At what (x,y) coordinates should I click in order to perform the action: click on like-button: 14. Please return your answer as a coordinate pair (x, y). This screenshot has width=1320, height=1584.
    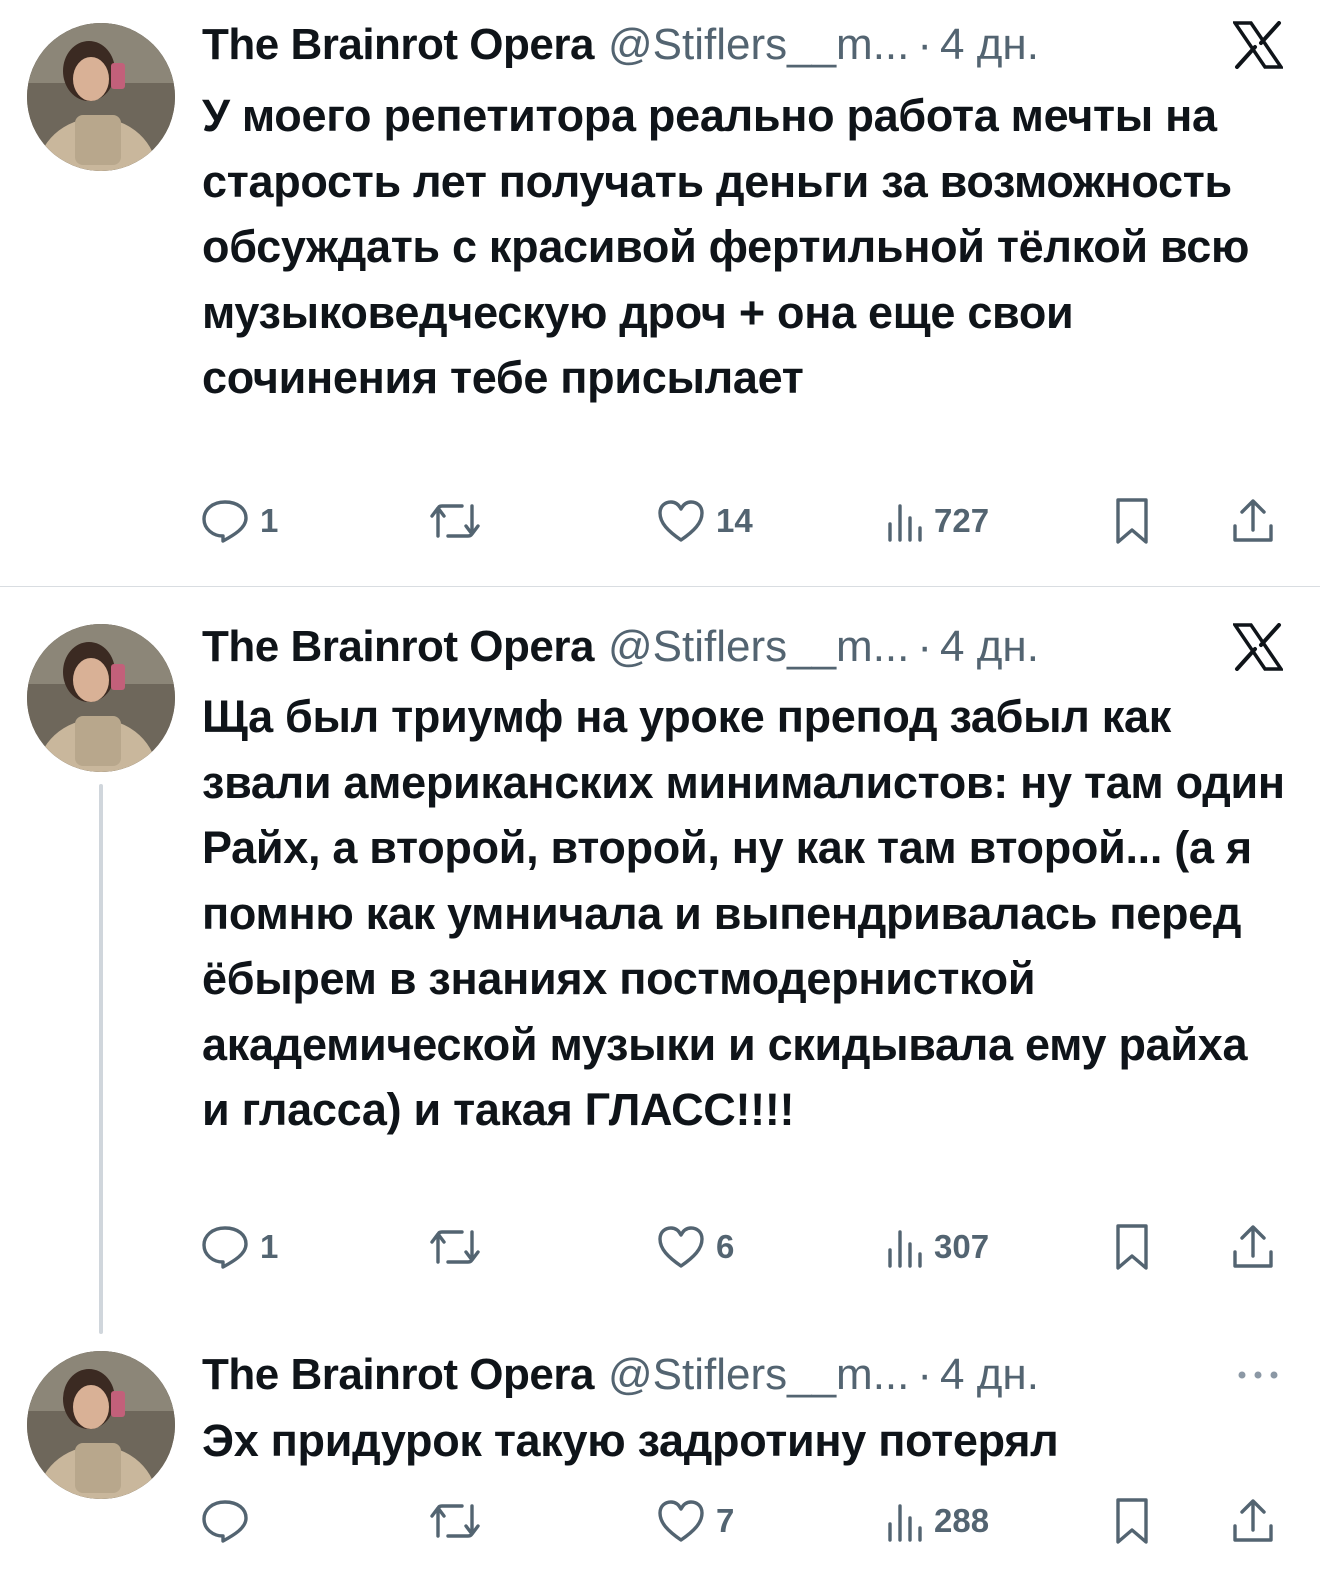
    Looking at the image, I should click on (704, 521).